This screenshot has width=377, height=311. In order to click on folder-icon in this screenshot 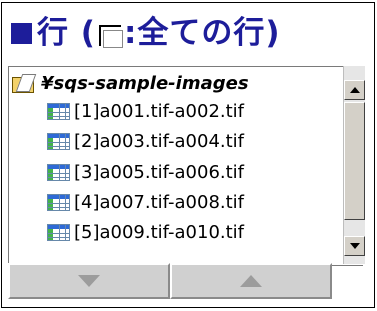, I will do `click(24, 83)`.